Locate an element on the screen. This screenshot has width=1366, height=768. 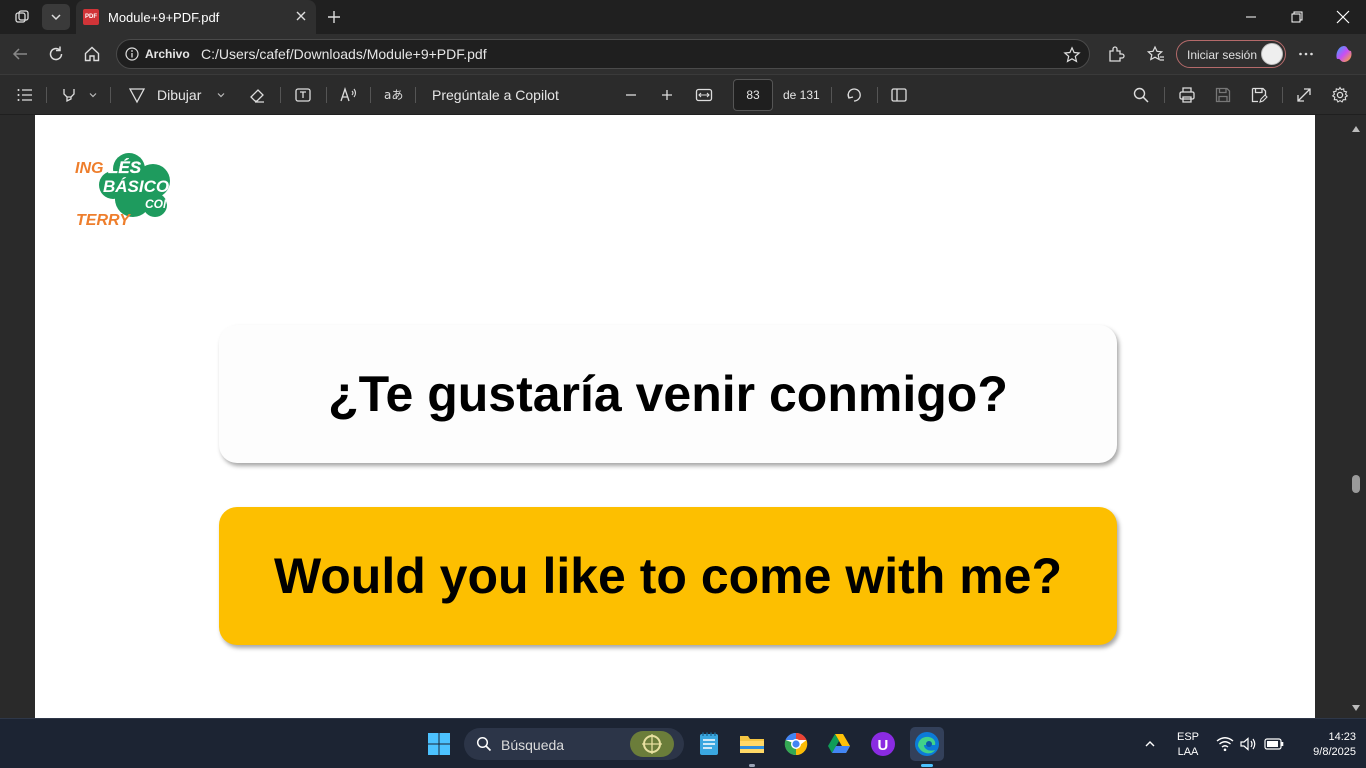
draw-button: Dibujar is located at coordinates (164, 95).